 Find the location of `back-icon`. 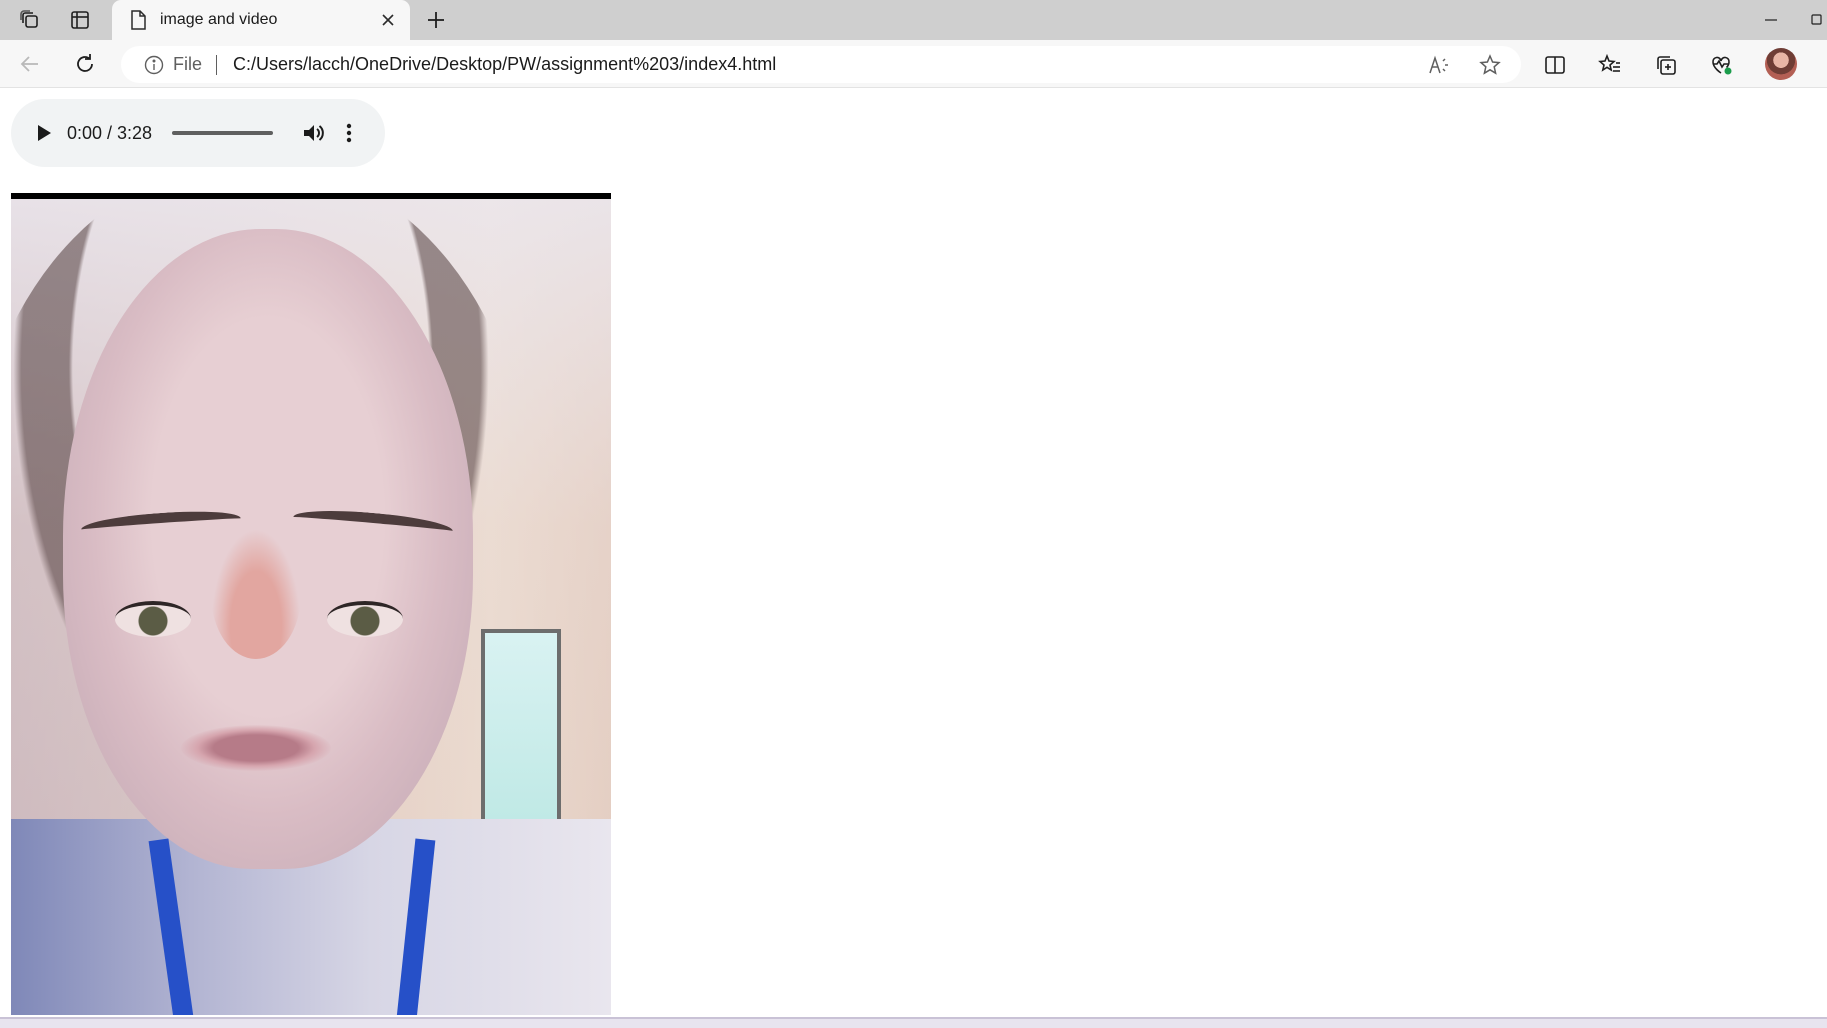

back-icon is located at coordinates (30, 64).